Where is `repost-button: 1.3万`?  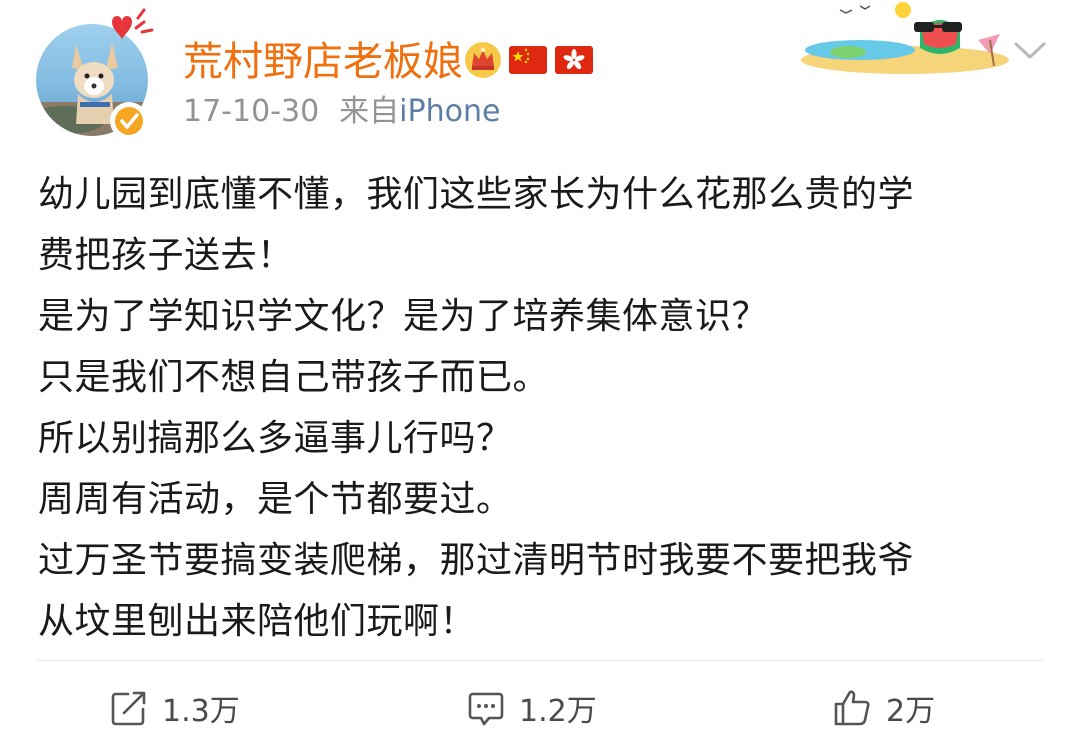
repost-button: 1.3万 is located at coordinates (175, 708).